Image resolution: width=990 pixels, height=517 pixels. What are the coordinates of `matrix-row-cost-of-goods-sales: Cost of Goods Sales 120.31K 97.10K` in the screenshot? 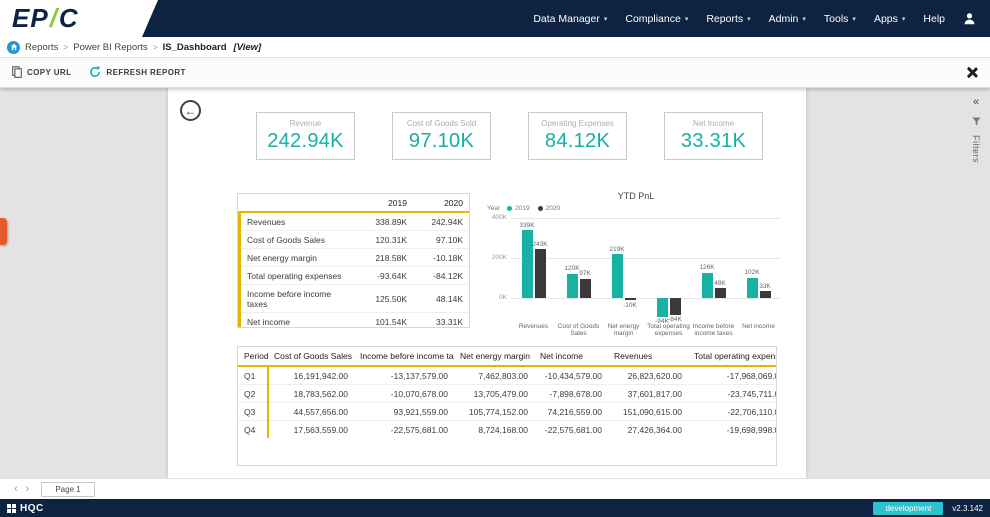 It's located at (353, 239).